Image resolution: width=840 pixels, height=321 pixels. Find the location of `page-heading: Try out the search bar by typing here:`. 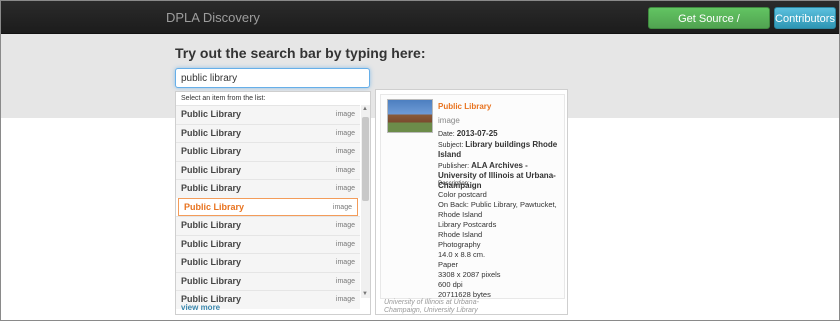

page-heading: Try out the search bar by typing here: is located at coordinates (300, 53).